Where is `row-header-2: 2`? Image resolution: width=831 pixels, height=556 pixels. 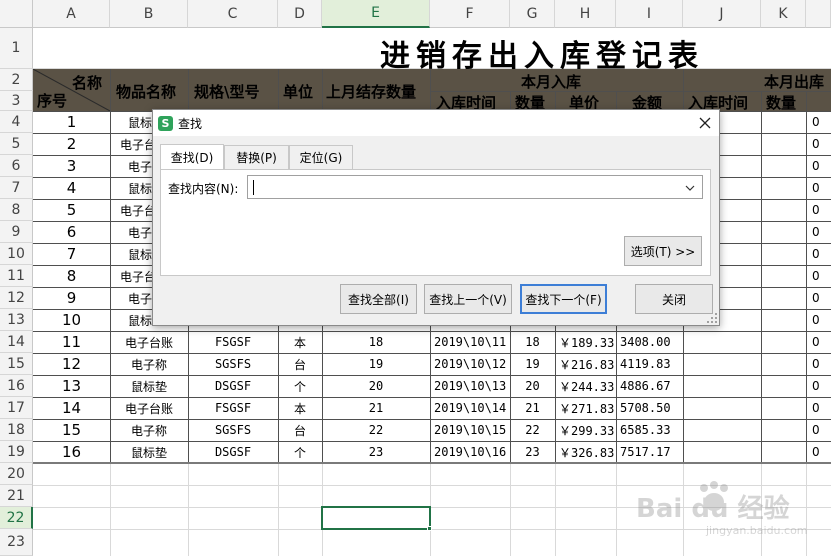
row-header-2: 2 is located at coordinates (16, 80).